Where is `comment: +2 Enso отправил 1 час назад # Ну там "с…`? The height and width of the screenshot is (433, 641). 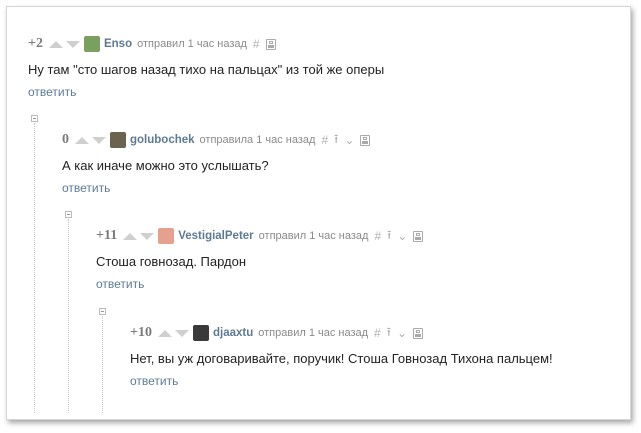
comment: +2 Enso отправил 1 час назад # Ну там "с… is located at coordinates (206, 68).